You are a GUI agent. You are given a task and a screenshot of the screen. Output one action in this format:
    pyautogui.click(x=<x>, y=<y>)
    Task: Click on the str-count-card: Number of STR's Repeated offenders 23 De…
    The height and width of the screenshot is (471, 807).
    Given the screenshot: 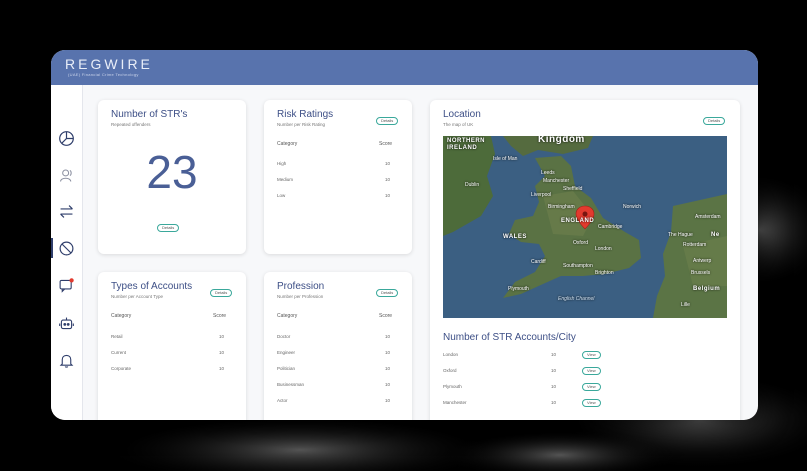 What is the action you would take?
    pyautogui.click(x=172, y=177)
    